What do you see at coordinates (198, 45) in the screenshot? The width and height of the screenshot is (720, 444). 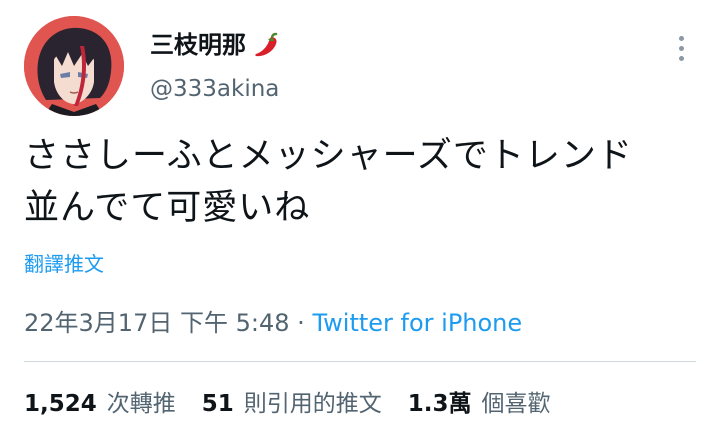 I see `display-name: 三枝明那` at bounding box center [198, 45].